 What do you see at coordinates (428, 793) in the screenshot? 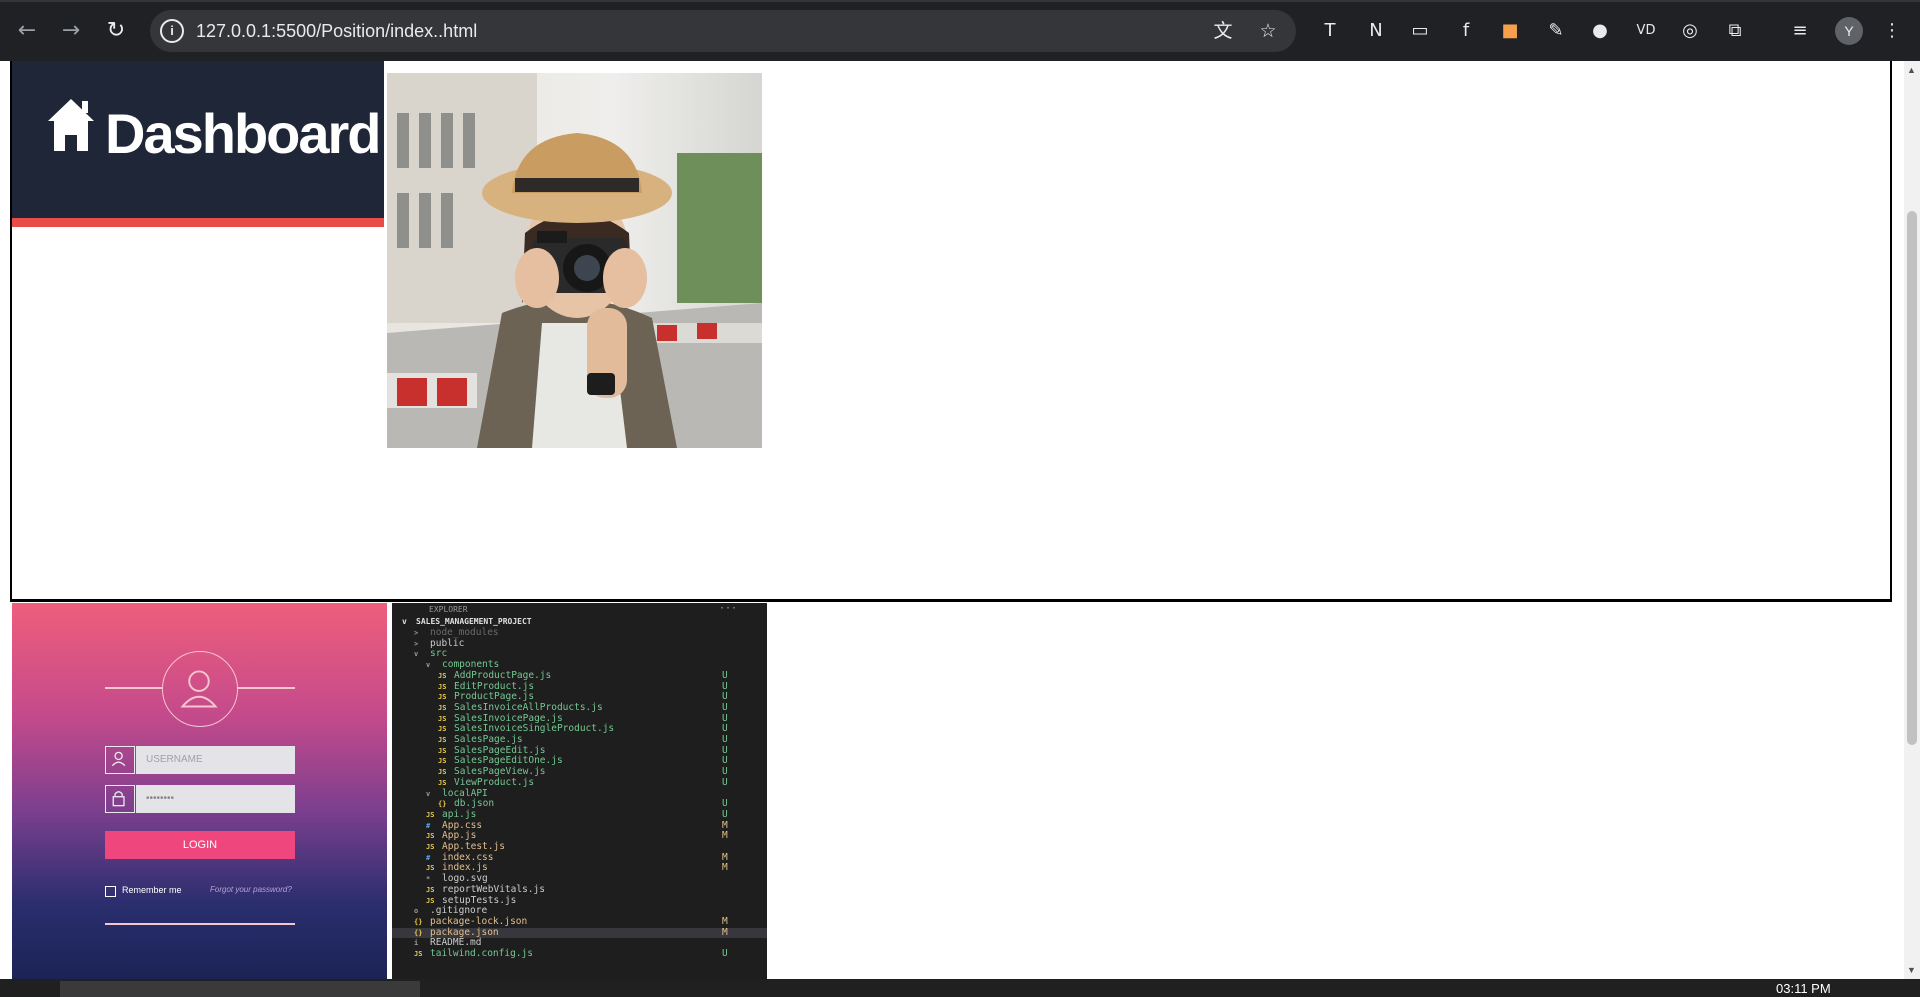
I see `file-type-icon: v` at bounding box center [428, 793].